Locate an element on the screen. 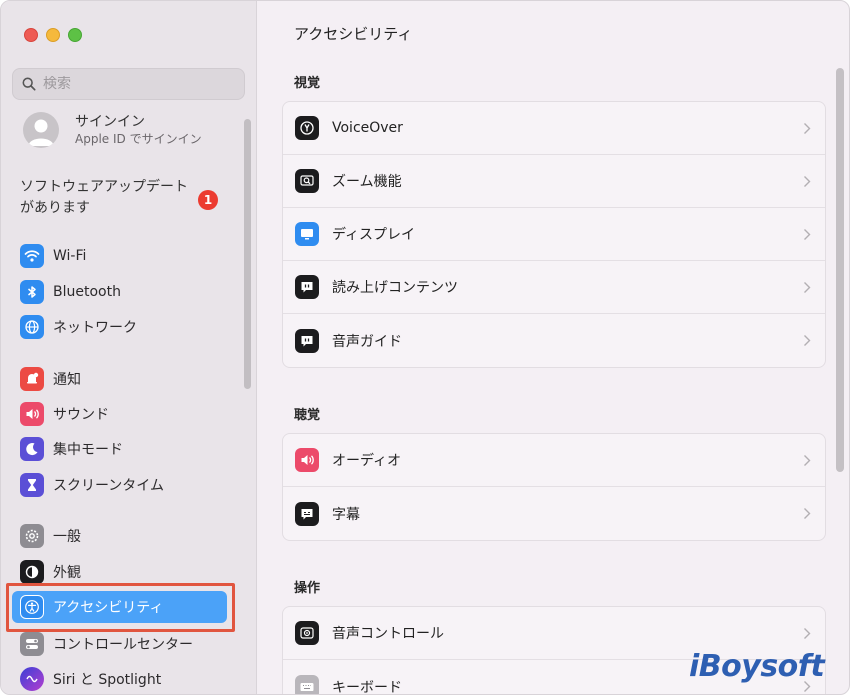 Image resolution: width=850 pixels, height=695 pixels. signin-subtitle: Apple ID でサインイン is located at coordinates (138, 139).